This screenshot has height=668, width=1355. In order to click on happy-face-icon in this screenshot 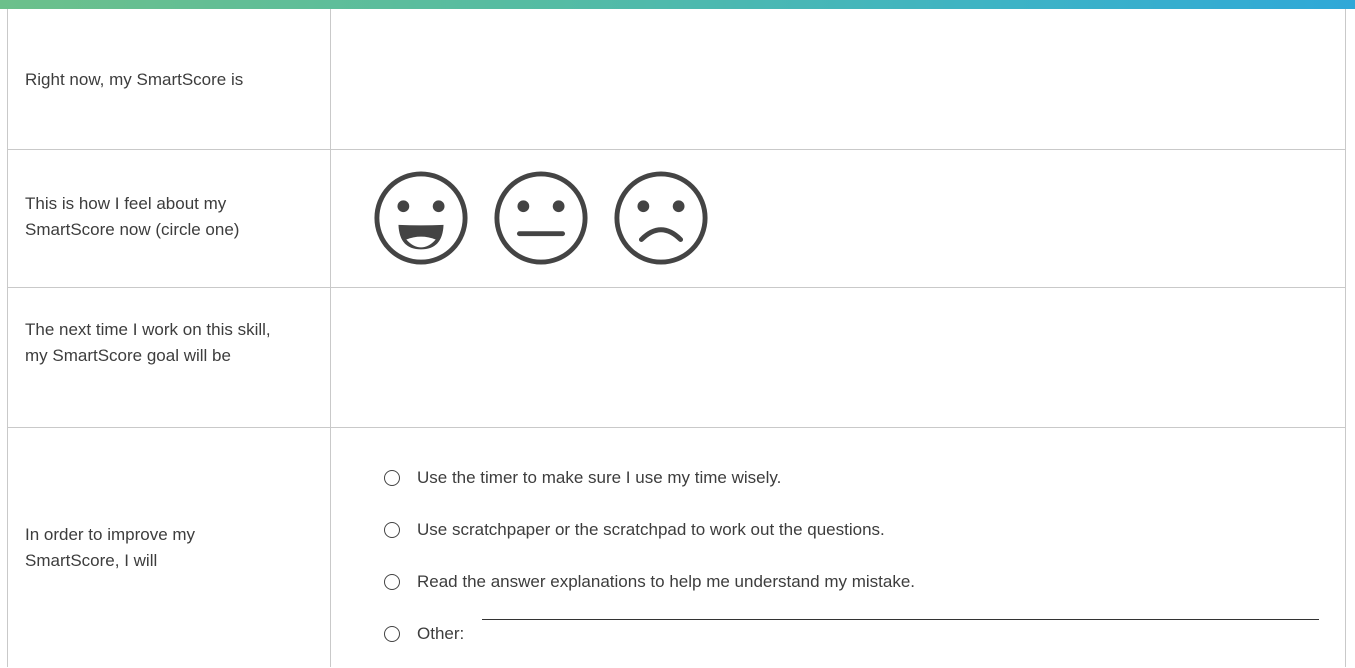, I will do `click(421, 218)`.